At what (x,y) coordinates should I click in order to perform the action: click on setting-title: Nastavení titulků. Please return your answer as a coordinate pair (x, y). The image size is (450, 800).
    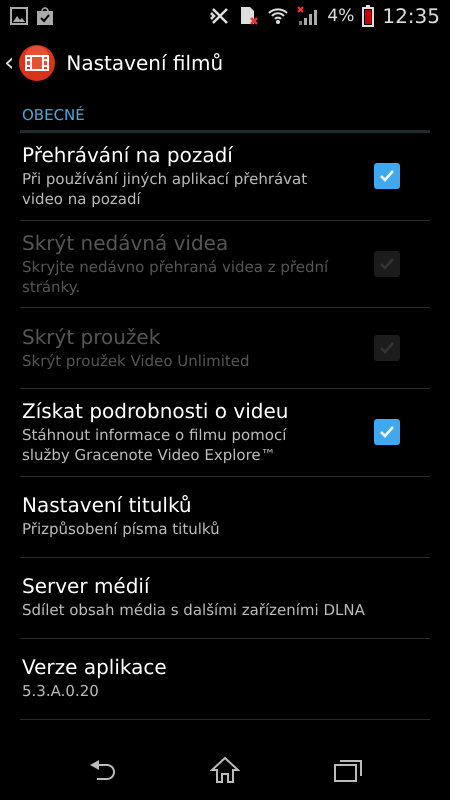
    Looking at the image, I should click on (107, 505).